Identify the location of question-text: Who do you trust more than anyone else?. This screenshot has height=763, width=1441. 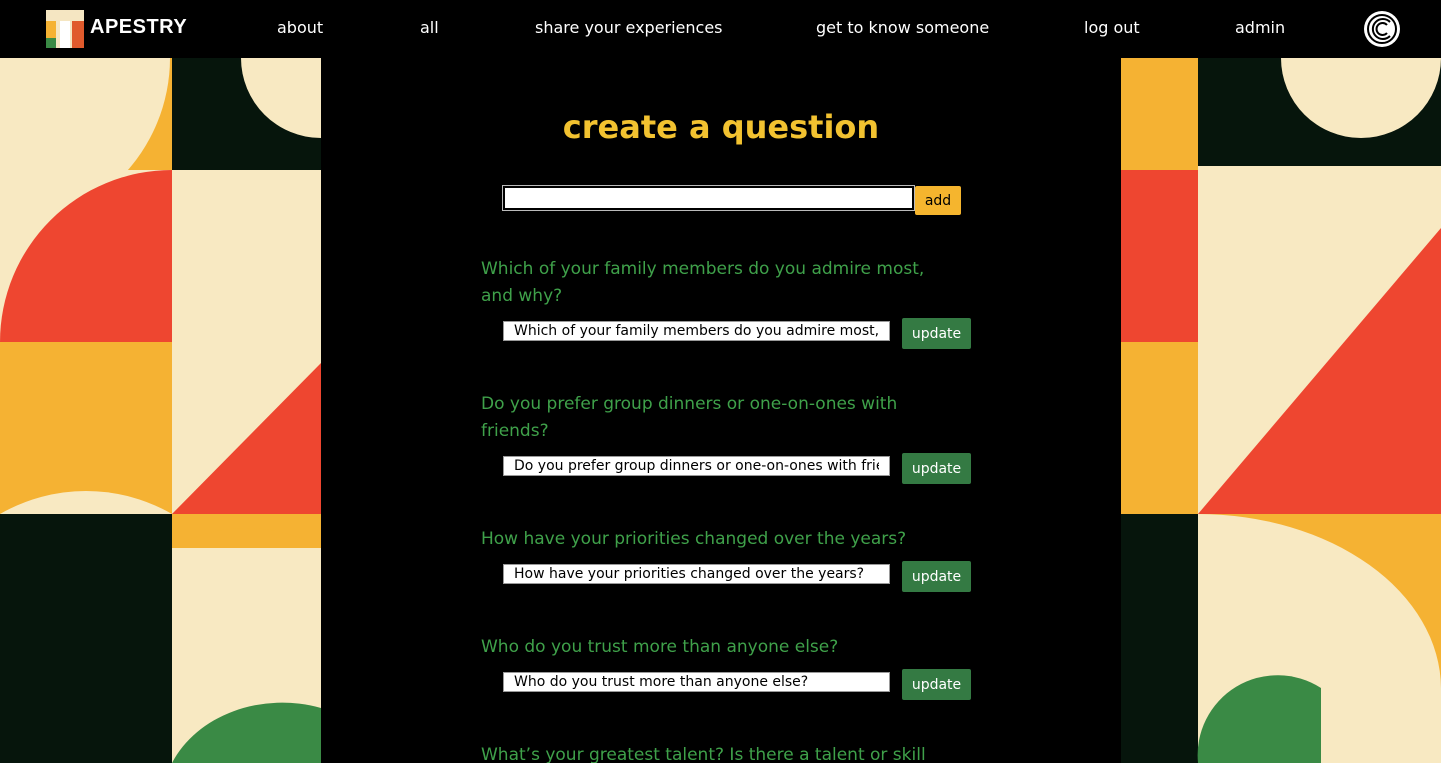
(660, 647).